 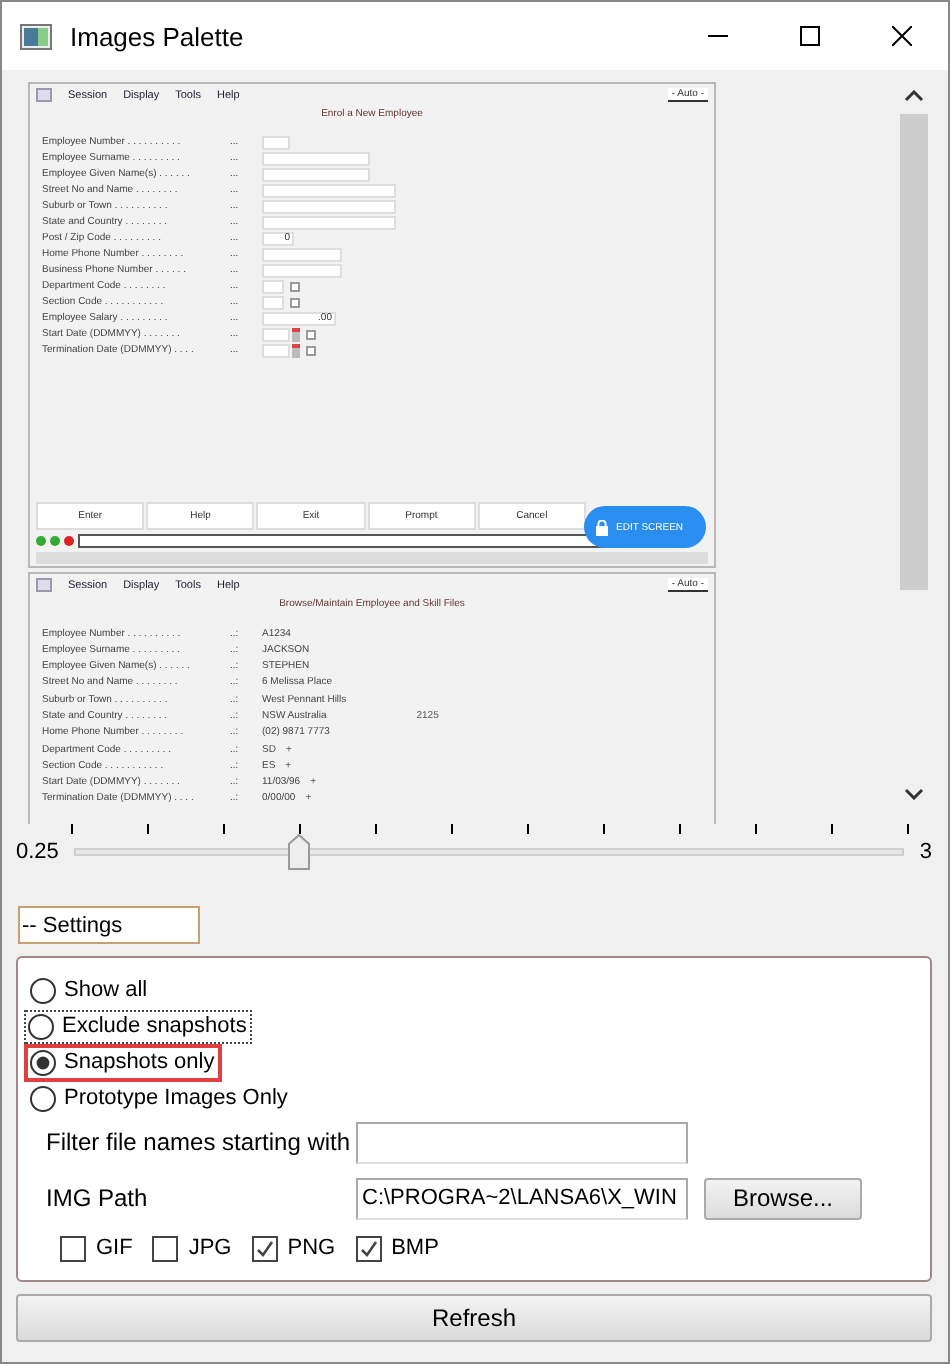 I want to click on scroll-up-icon, so click(x=914, y=96).